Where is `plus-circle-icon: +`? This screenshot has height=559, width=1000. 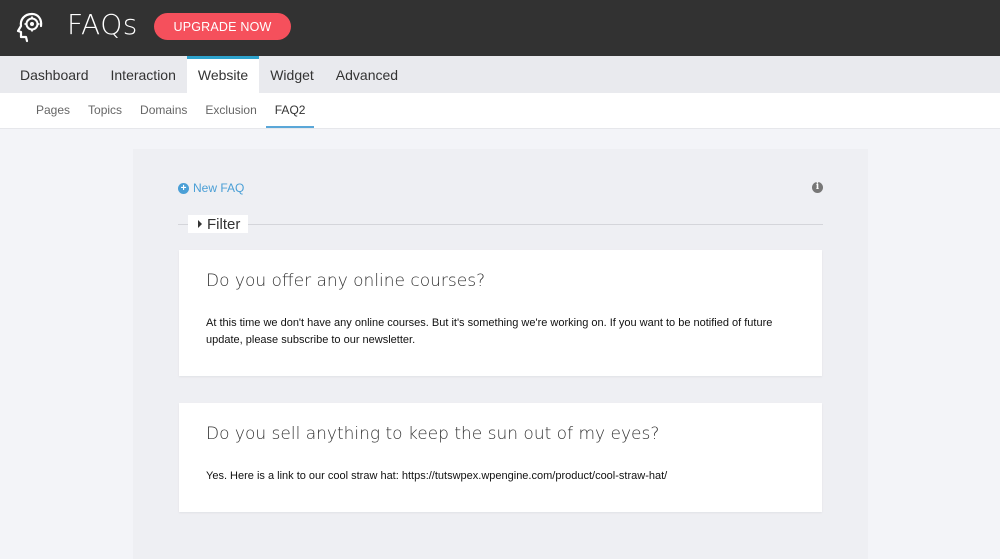 plus-circle-icon: + is located at coordinates (183, 188).